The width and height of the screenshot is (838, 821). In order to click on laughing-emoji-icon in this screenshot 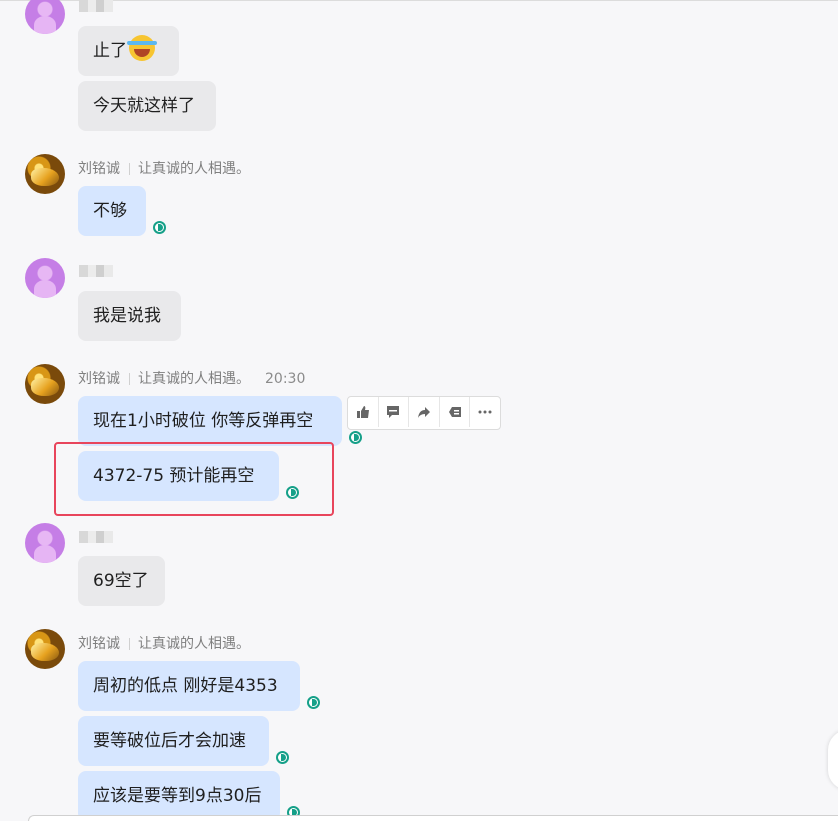, I will do `click(142, 48)`.